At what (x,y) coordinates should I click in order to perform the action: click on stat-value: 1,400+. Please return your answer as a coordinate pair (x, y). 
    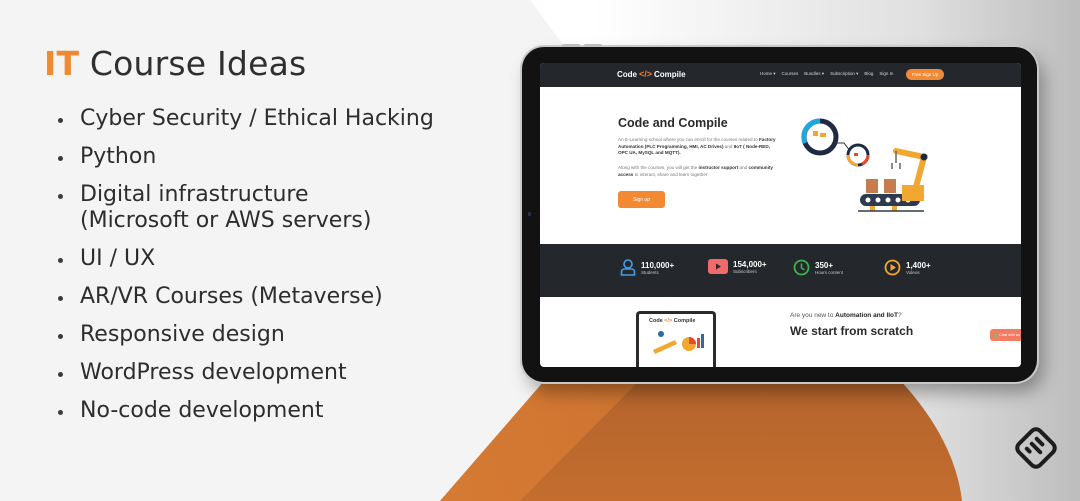
    Looking at the image, I should click on (918, 265).